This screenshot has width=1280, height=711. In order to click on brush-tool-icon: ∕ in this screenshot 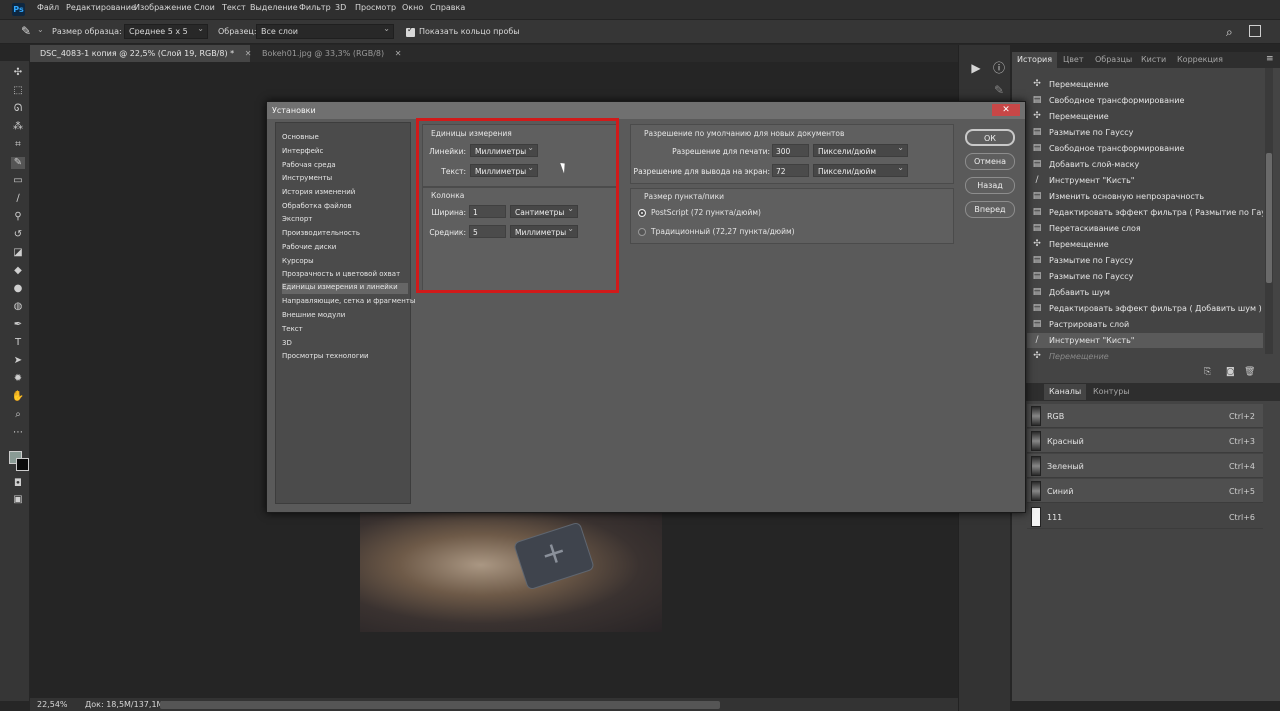, I will do `click(18, 199)`.